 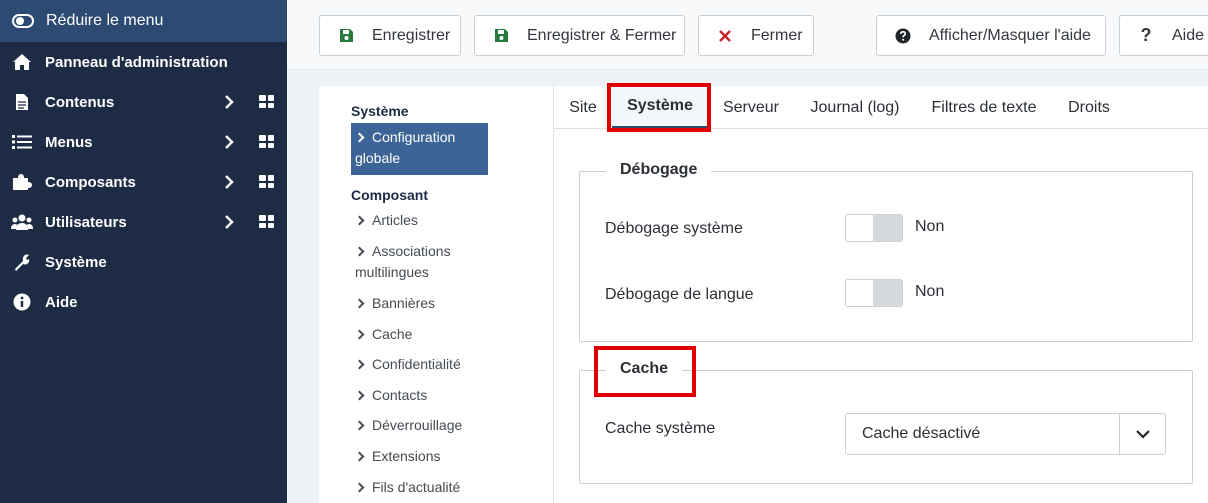 What do you see at coordinates (1188, 35) in the screenshot?
I see `help-label: Aide` at bounding box center [1188, 35].